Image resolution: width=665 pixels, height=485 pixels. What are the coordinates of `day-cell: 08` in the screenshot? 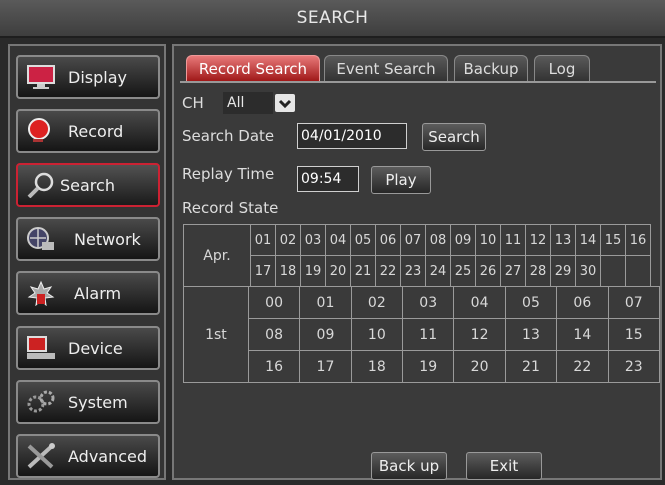 It's located at (438, 240).